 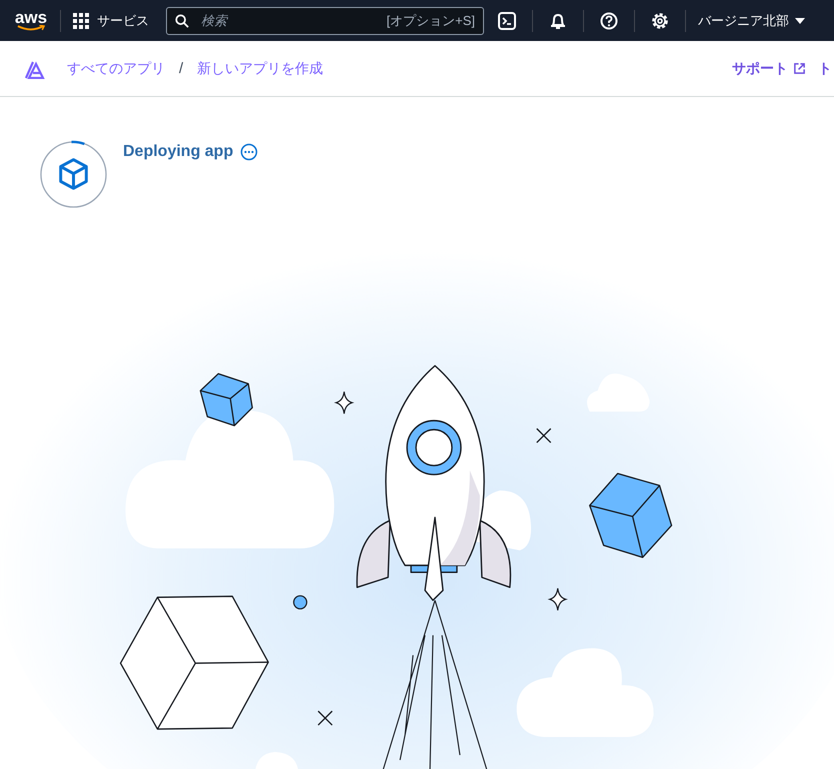 What do you see at coordinates (825, 69) in the screenshot?
I see `header-link: ト` at bounding box center [825, 69].